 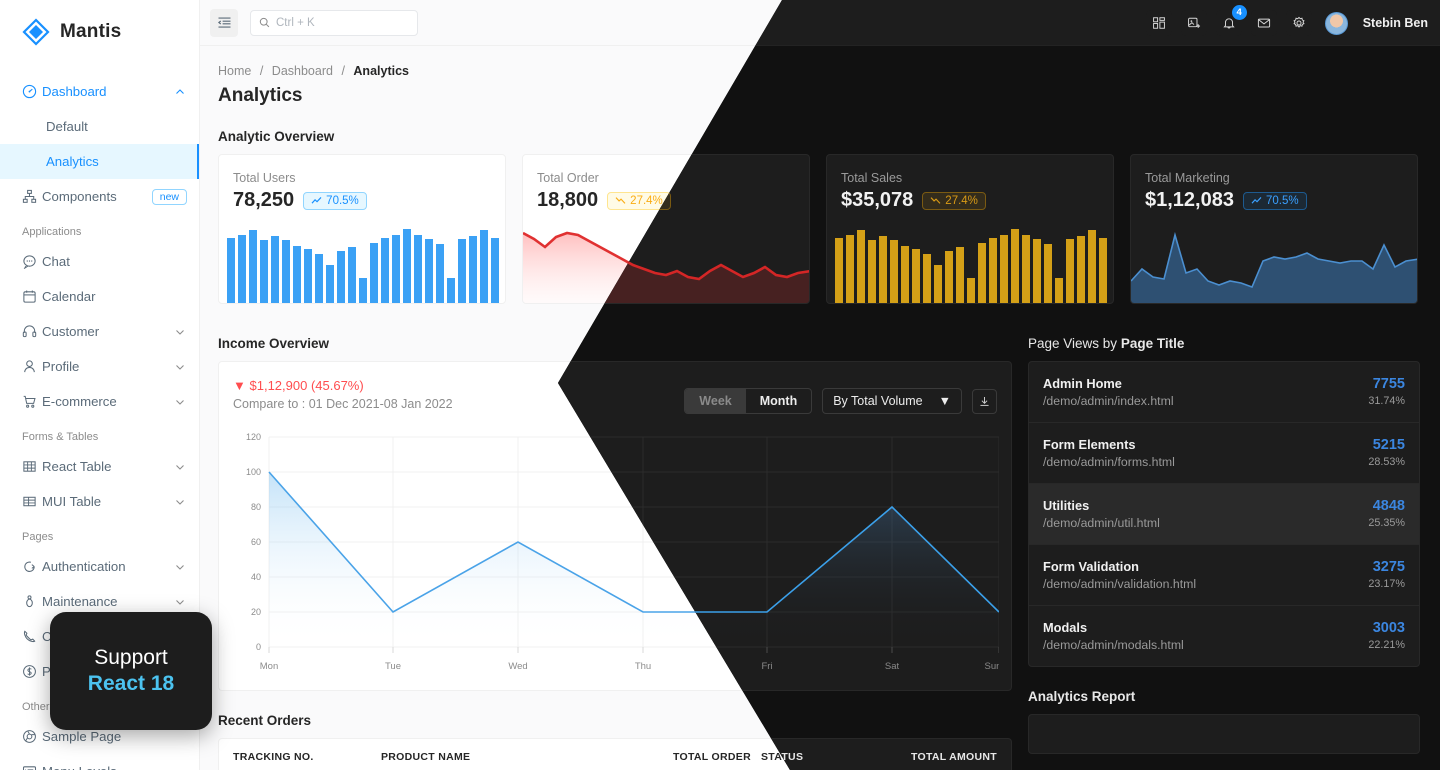 What do you see at coordinates (1388, 567) in the screenshot?
I see `page-views-item-count: 3275` at bounding box center [1388, 567].